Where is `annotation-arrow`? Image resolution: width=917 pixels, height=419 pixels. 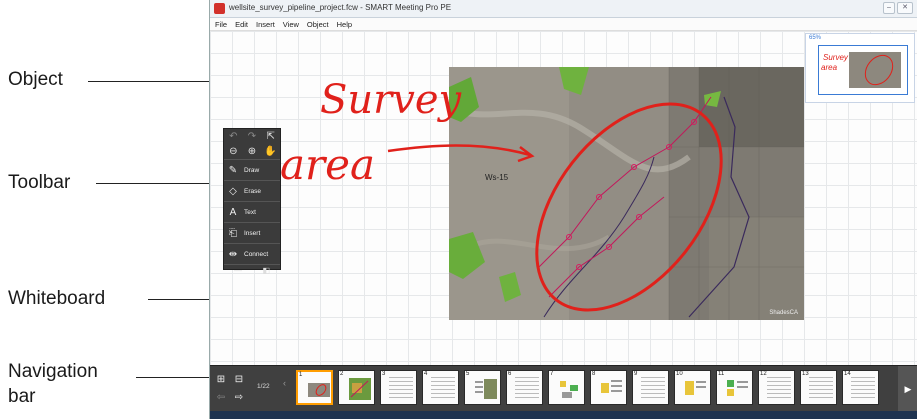
annotation-arrow is located at coordinates (459, 150).